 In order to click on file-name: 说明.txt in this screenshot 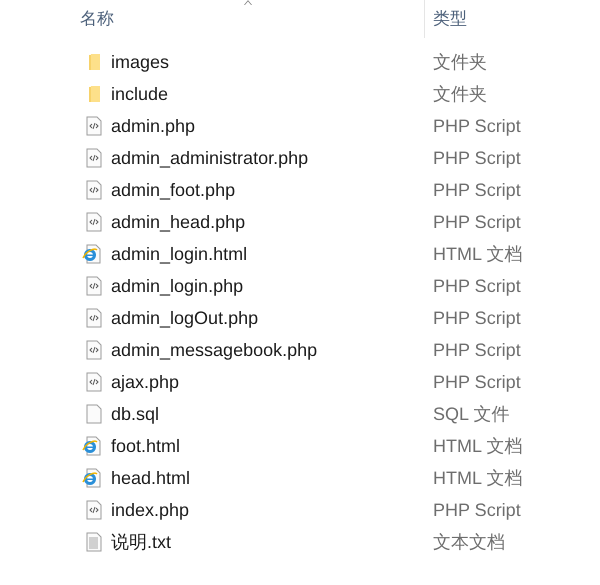, I will do `click(141, 542)`.